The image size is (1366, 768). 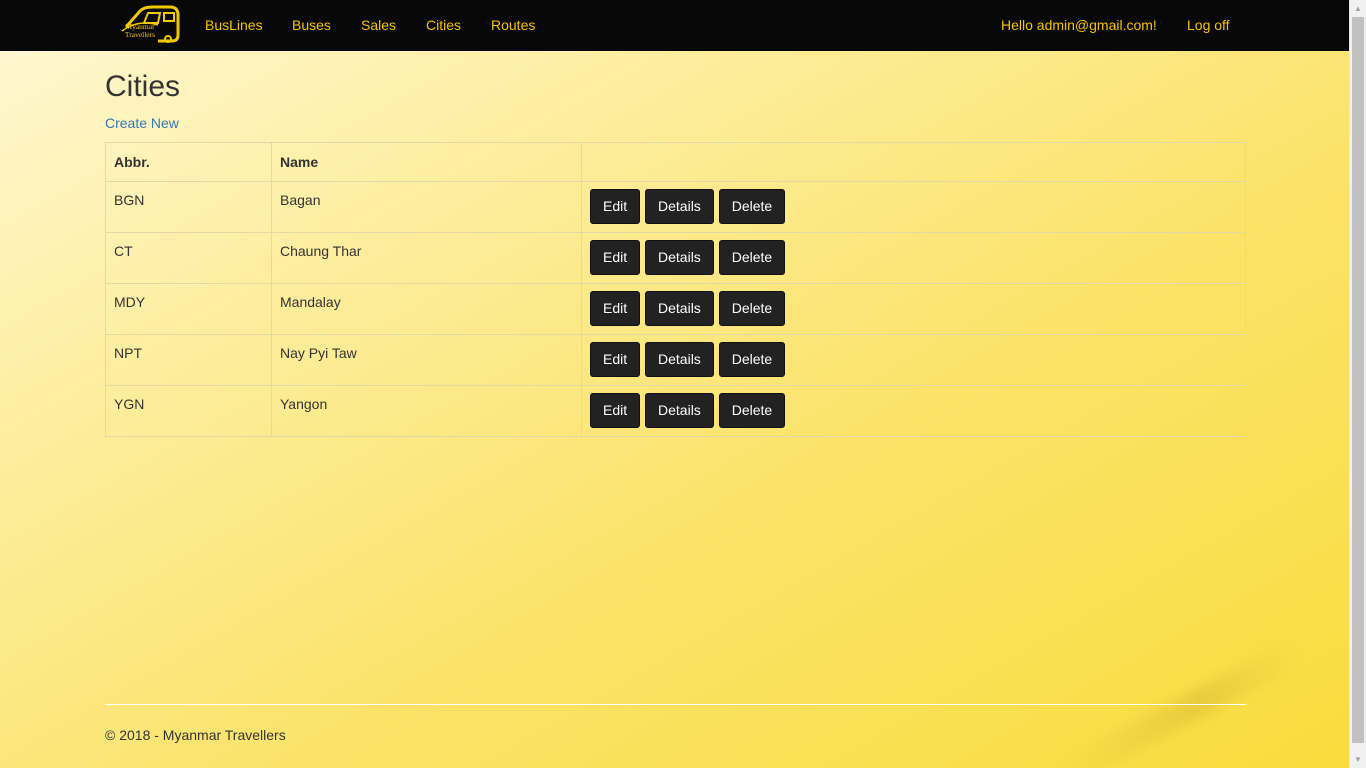 What do you see at coordinates (1079, 25) in the screenshot?
I see `user-greeting-link: Hello admin@gmail.com!` at bounding box center [1079, 25].